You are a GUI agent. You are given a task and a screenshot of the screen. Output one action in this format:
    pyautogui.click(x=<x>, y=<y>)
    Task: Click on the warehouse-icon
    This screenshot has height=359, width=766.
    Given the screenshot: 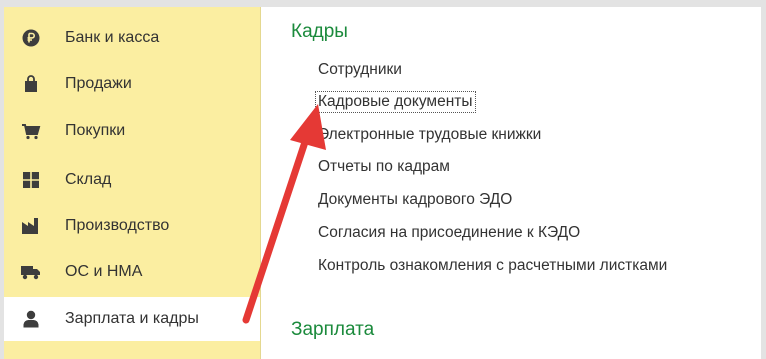 What is the action you would take?
    pyautogui.click(x=31, y=180)
    